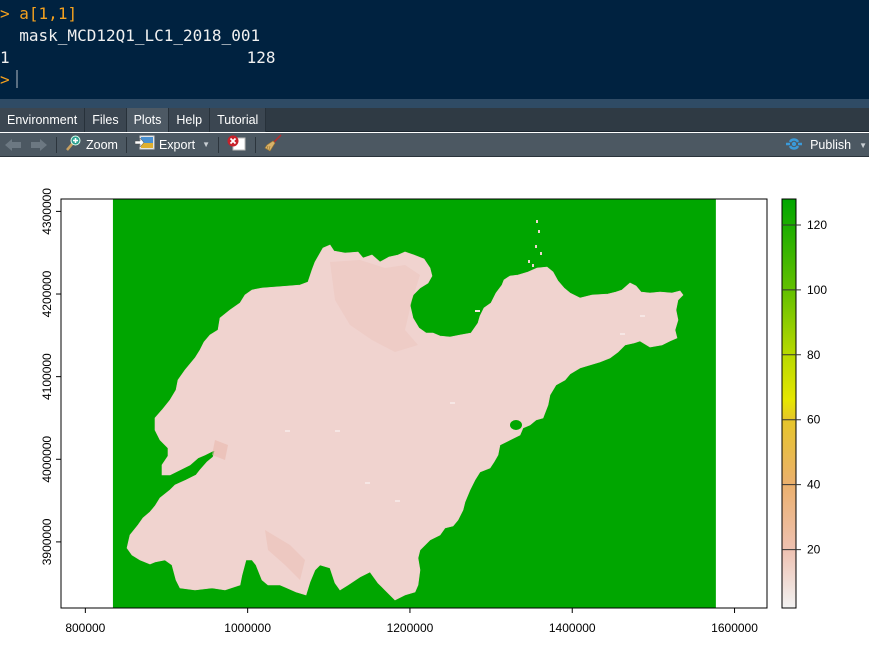 The height and width of the screenshot is (655, 869). I want to click on console-command: a[1,1], so click(48, 13).